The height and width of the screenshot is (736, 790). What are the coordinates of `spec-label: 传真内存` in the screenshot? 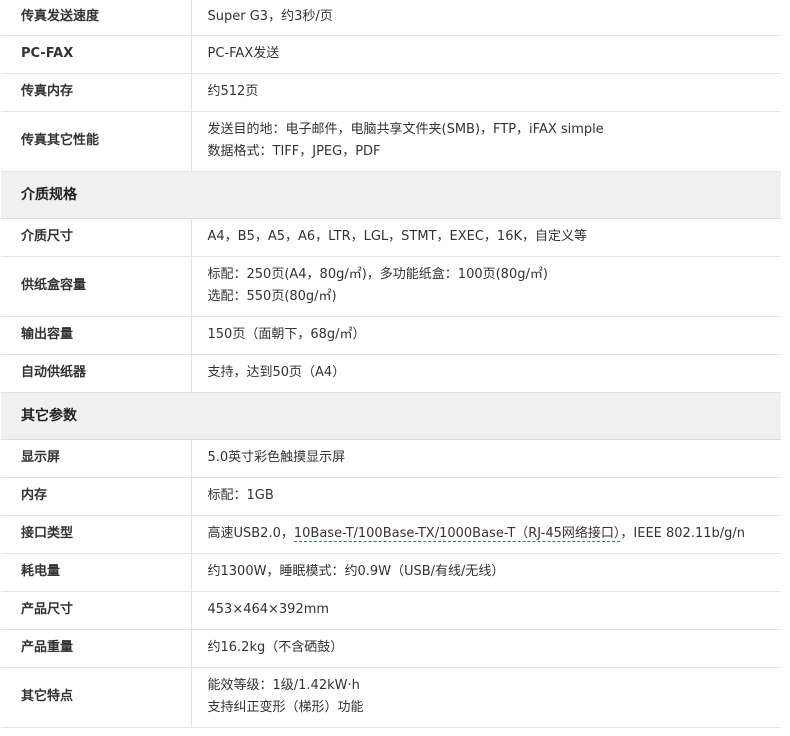 It's located at (96, 92).